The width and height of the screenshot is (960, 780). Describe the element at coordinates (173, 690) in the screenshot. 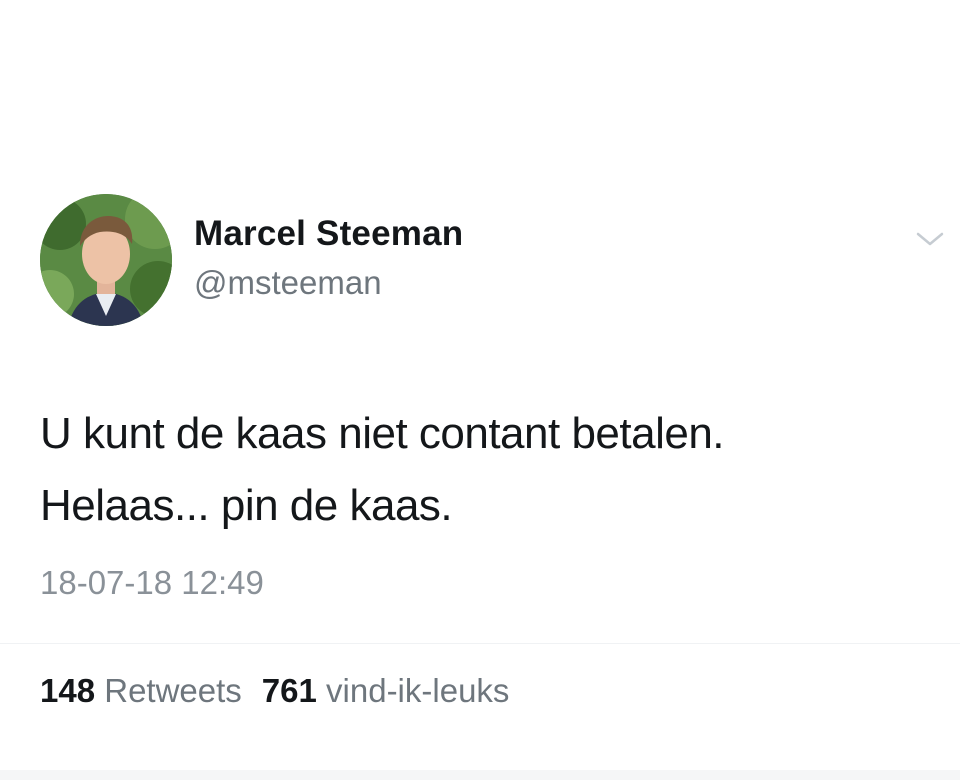

I see `retweets-label: Retweets` at that location.